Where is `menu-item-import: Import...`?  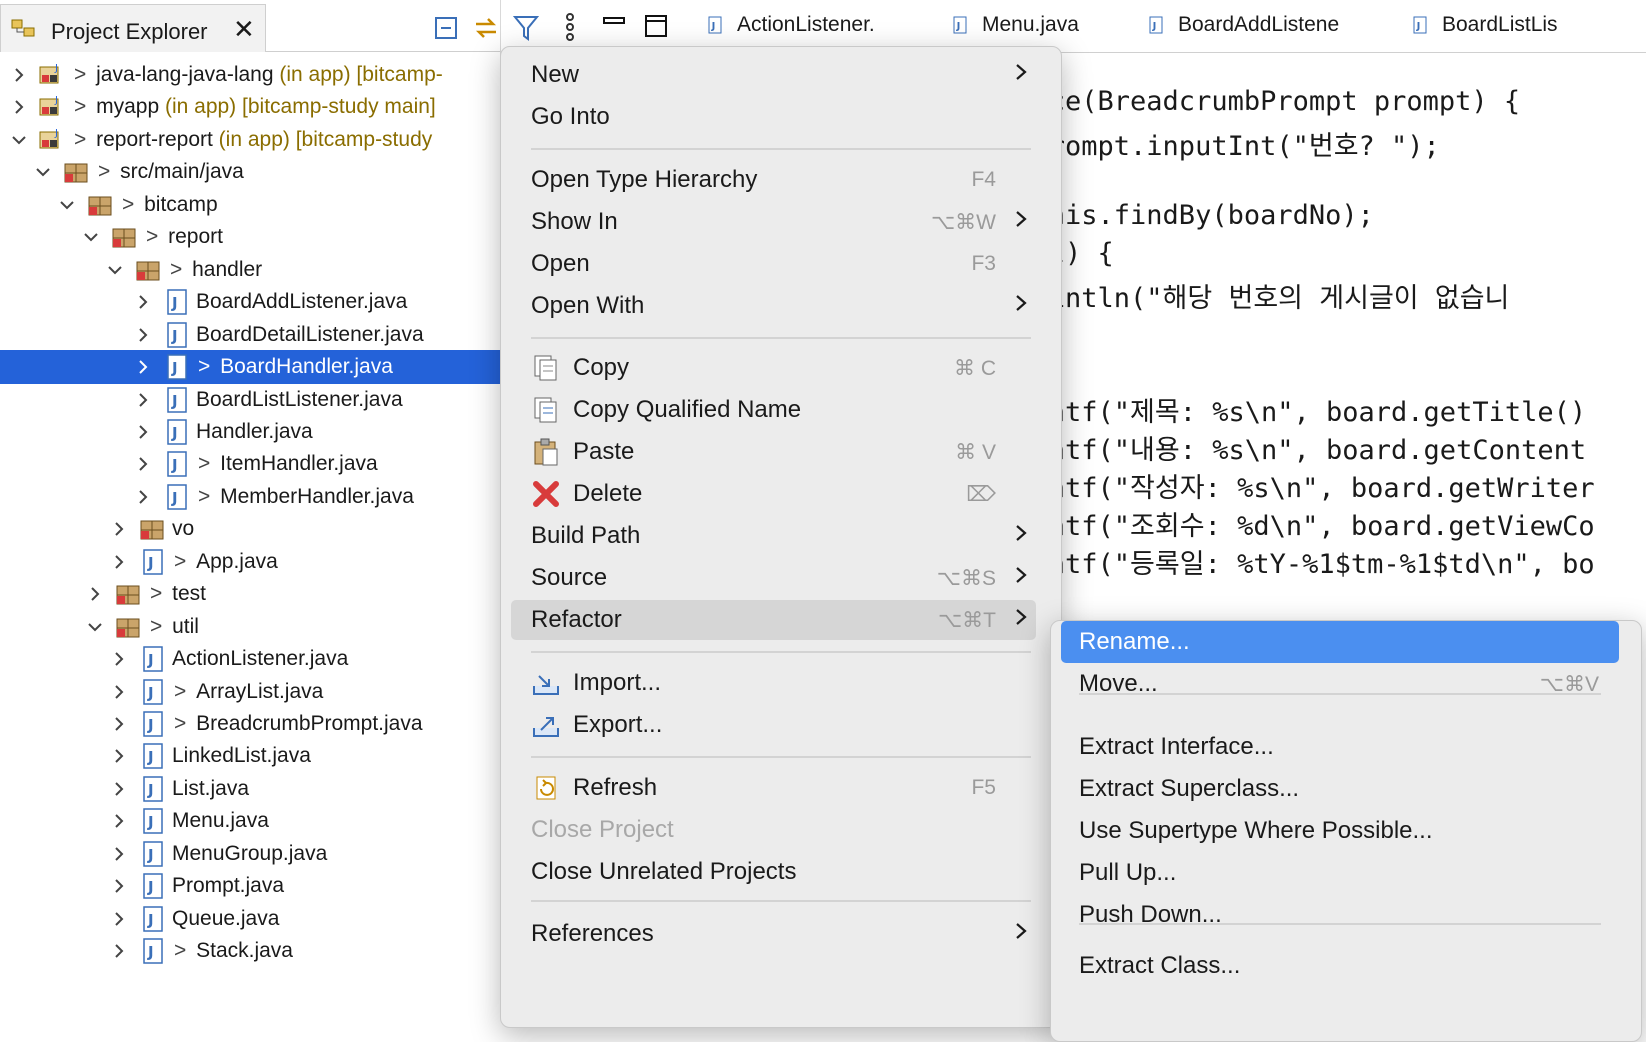 menu-item-import: Import... is located at coordinates (773, 683).